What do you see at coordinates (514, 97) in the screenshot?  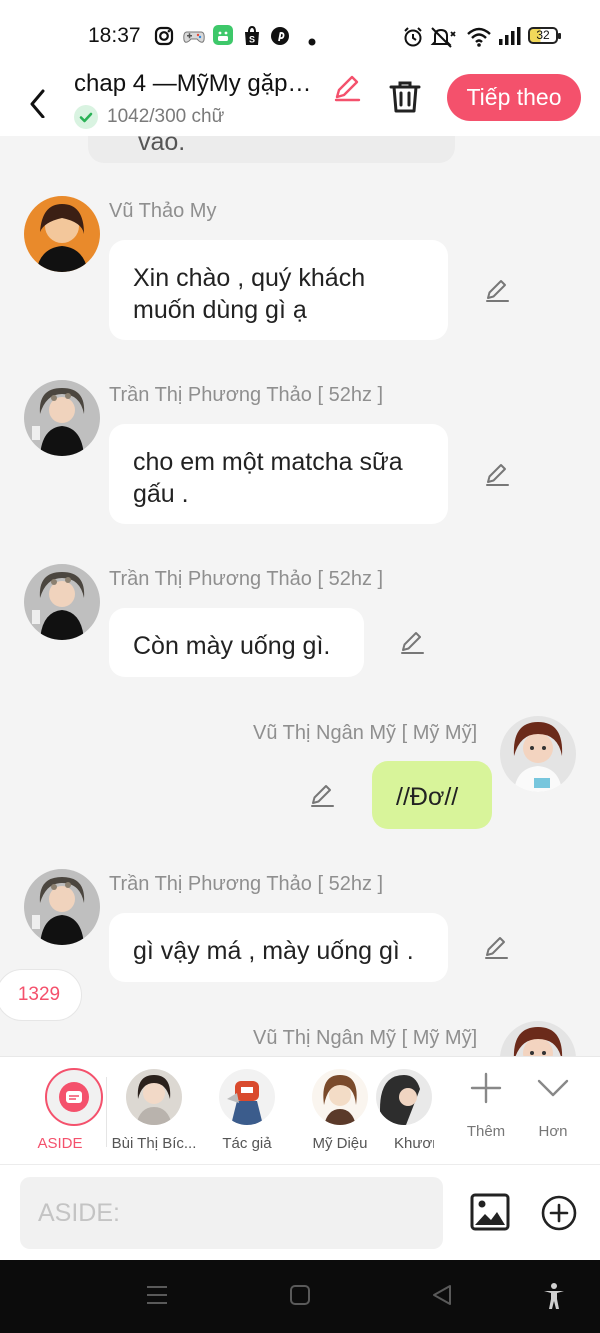 I see `next-button: Tiếp theo` at bounding box center [514, 97].